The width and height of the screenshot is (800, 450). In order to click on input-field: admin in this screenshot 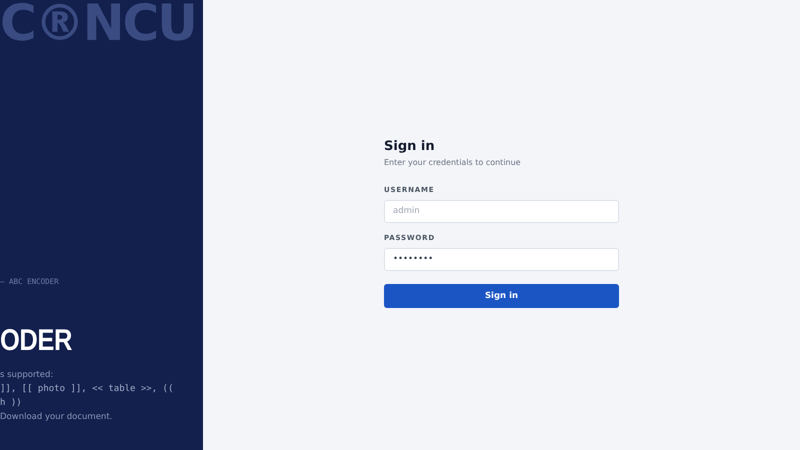, I will do `click(501, 211)`.